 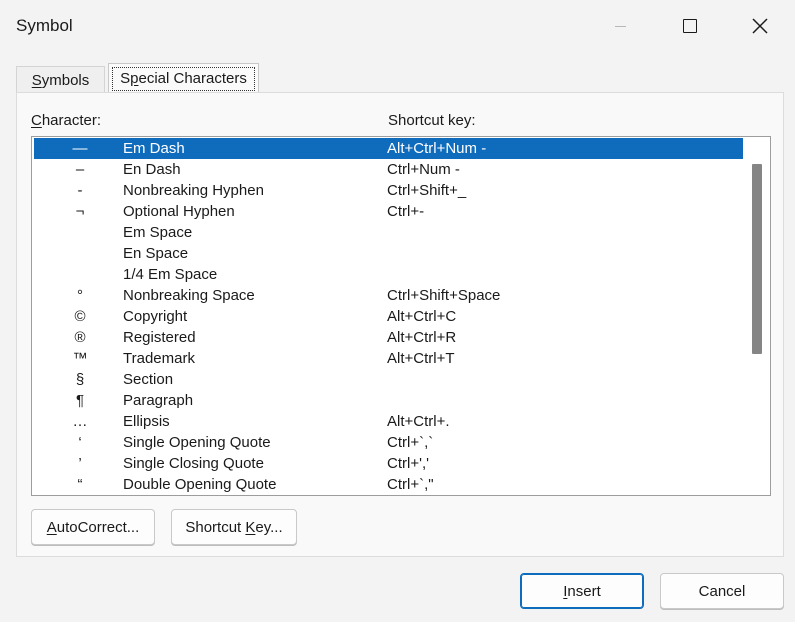 I want to click on character-glyph: °, so click(x=80, y=295).